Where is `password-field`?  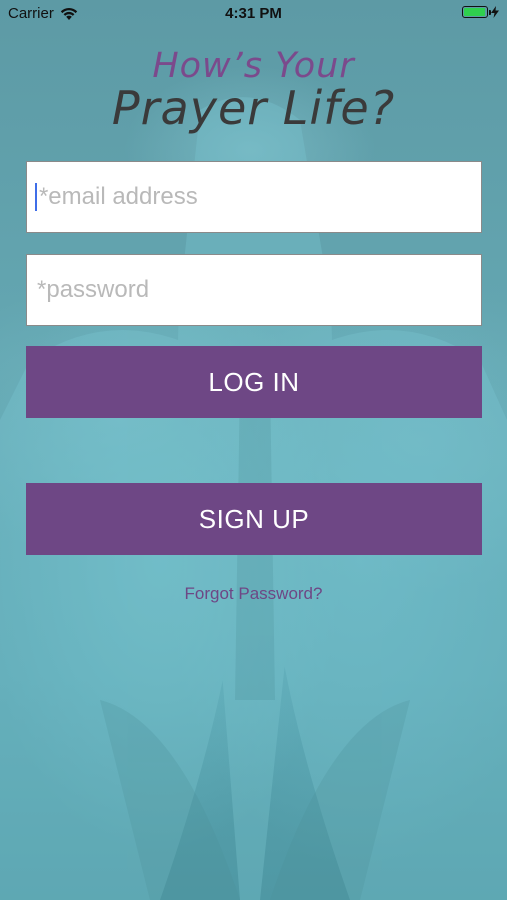 password-field is located at coordinates (254, 290).